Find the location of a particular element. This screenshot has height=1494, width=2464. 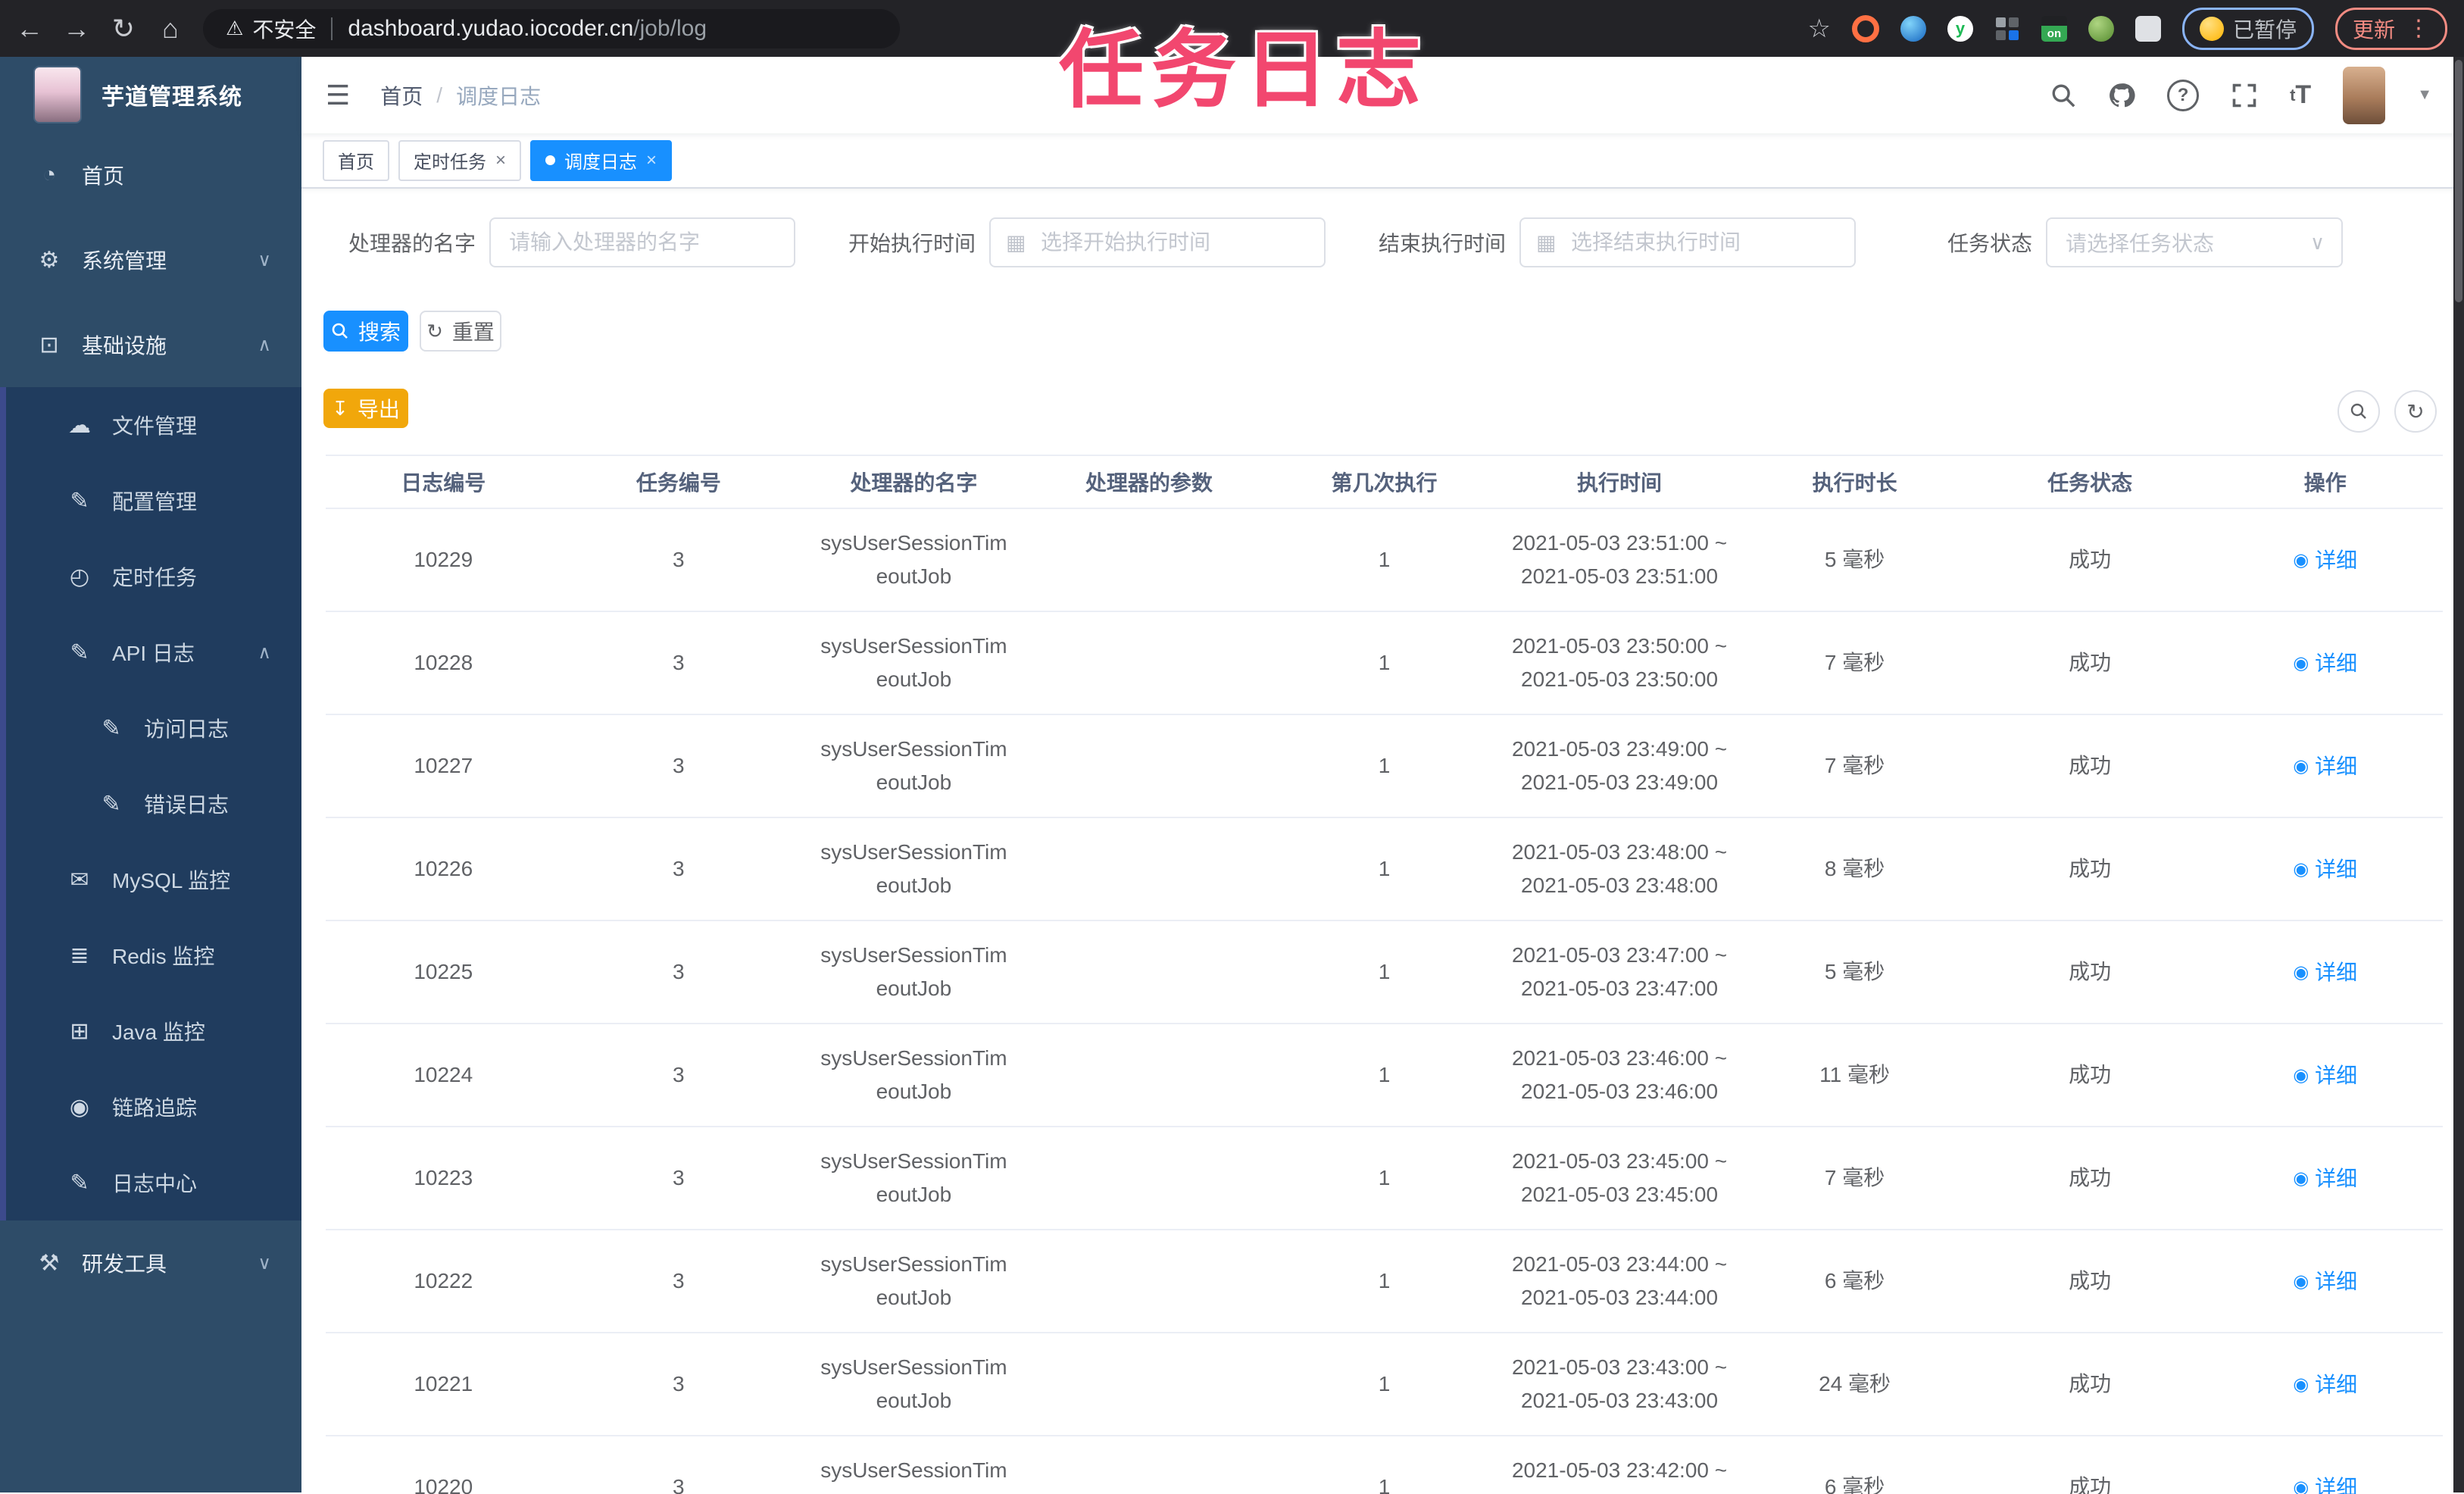

export-button: ↧ 导出 is located at coordinates (365, 408).